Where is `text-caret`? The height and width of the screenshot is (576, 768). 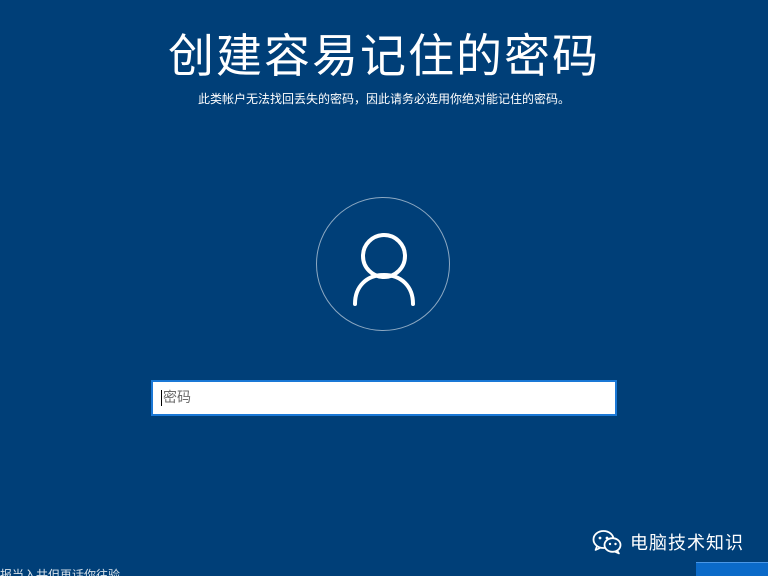
text-caret is located at coordinates (161, 398).